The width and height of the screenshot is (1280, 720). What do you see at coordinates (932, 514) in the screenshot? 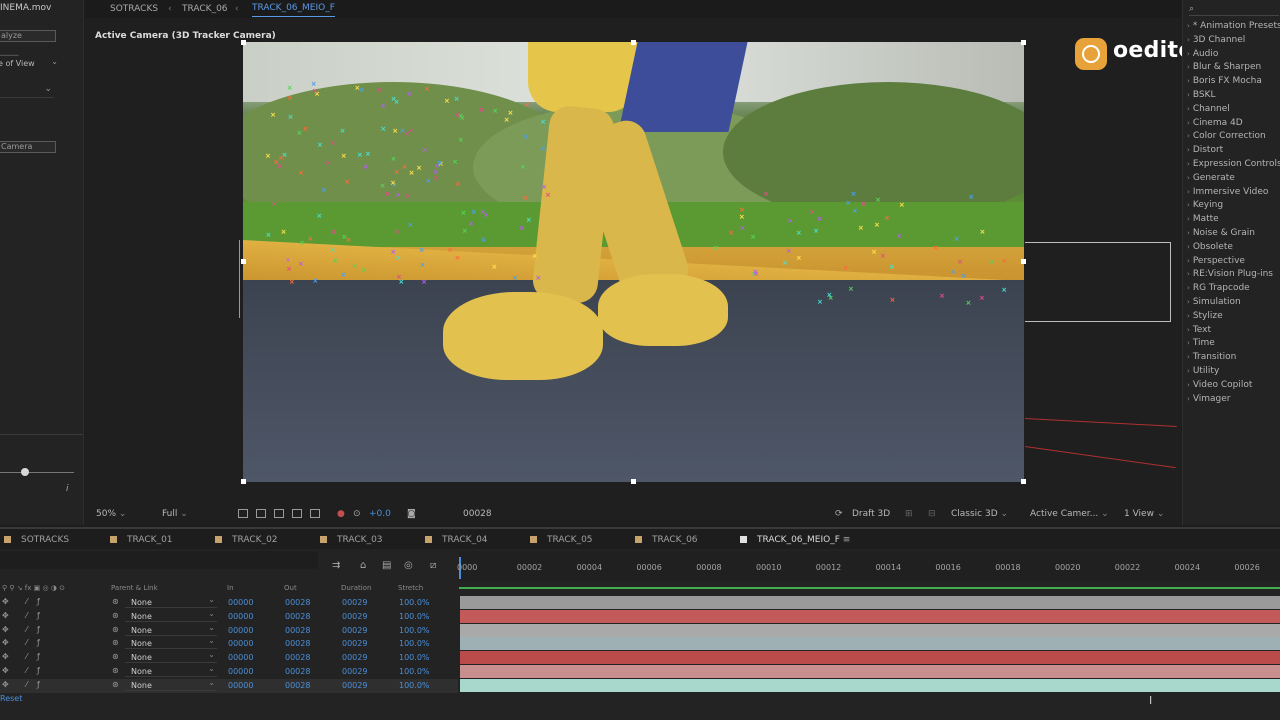
I see `ground-plane-icon: ⊟` at bounding box center [932, 514].